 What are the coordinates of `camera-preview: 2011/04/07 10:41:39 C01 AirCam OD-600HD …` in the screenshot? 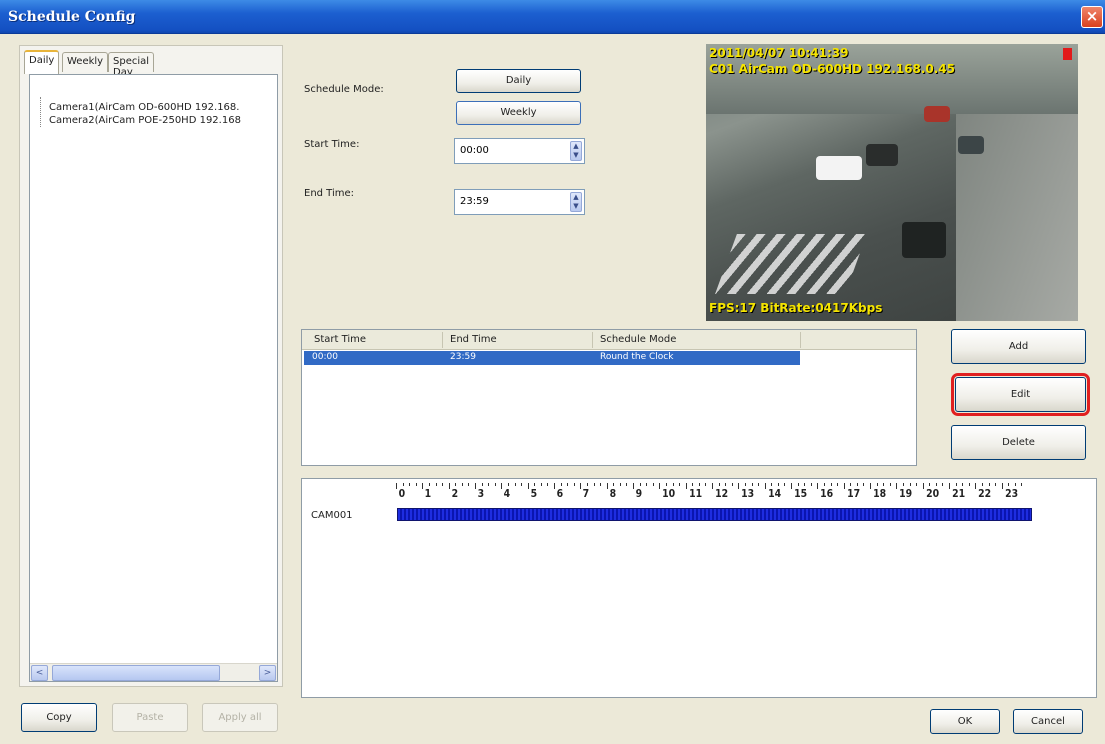 It's located at (892, 182).